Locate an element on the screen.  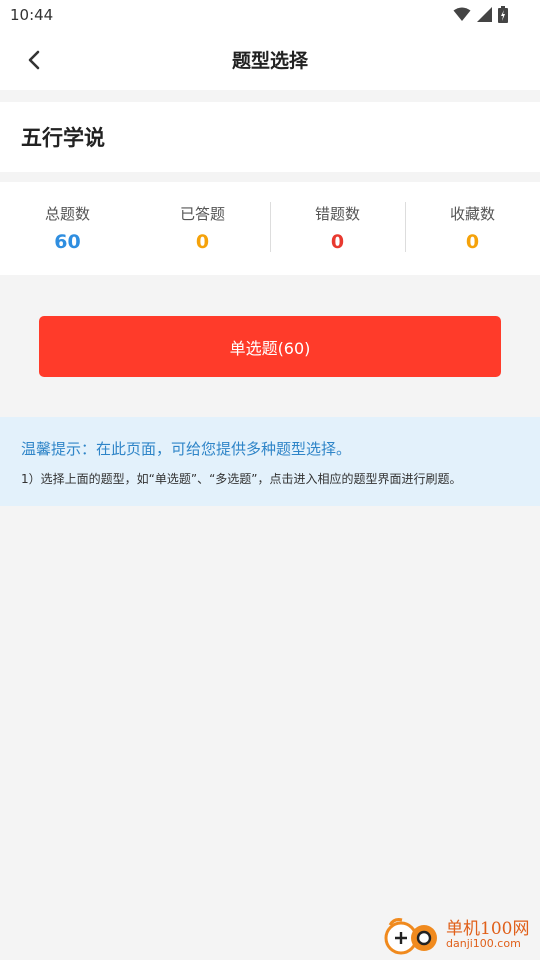
status-time: 10:44 is located at coordinates (32, 15).